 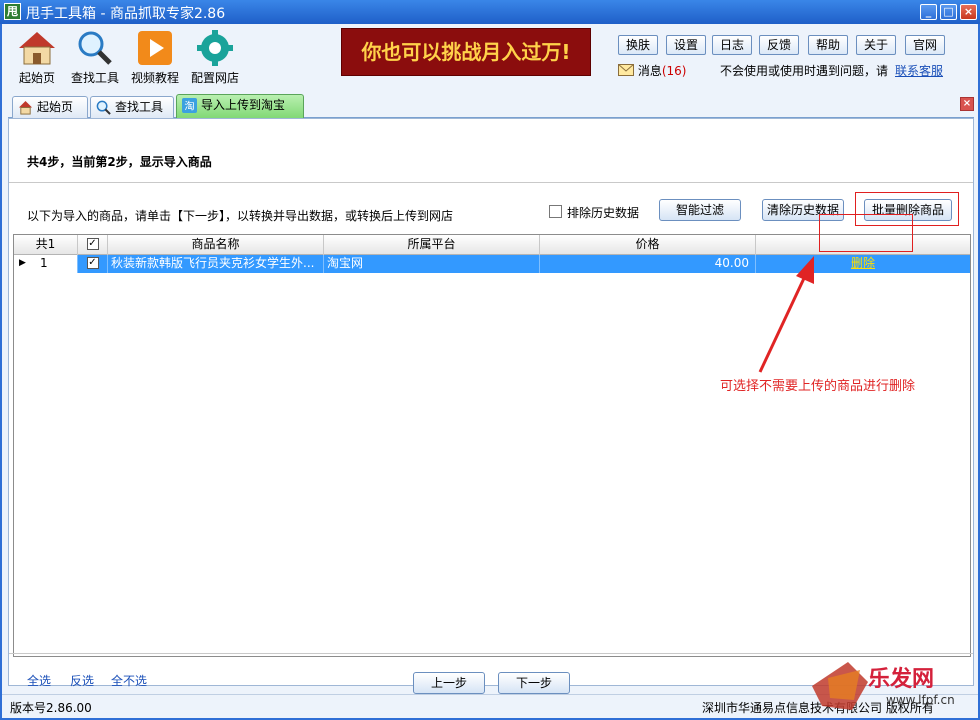 What do you see at coordinates (449, 683) in the screenshot?
I see `prev-step-button: 上一步` at bounding box center [449, 683].